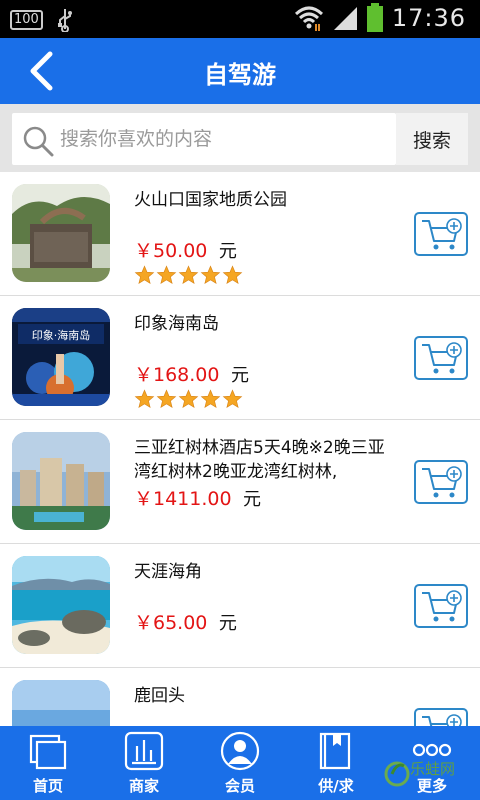 Image resolution: width=480 pixels, height=800 pixels. Describe the element at coordinates (210, 200) in the screenshot. I see `item-name: 火山口国家地质公园` at that location.